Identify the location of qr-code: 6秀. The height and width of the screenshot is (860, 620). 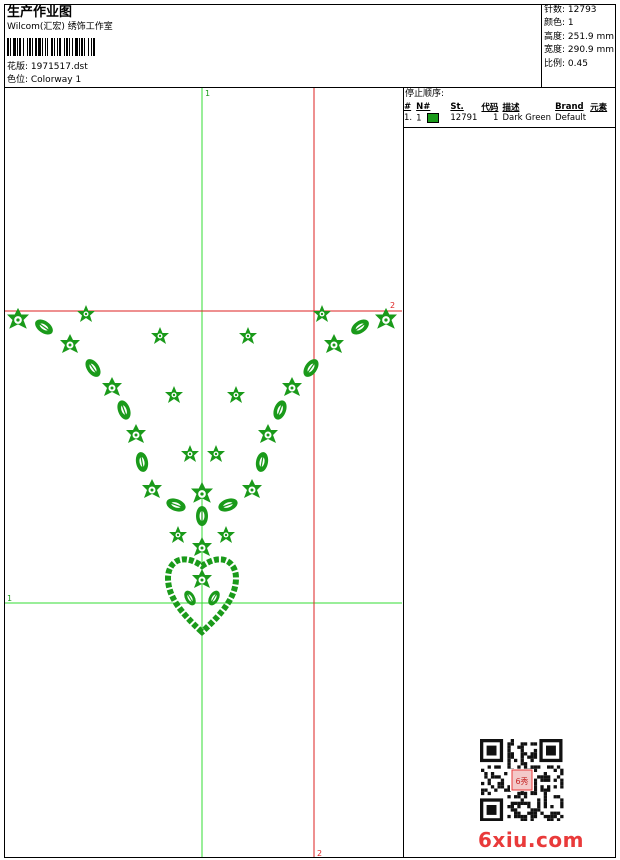
(522, 780).